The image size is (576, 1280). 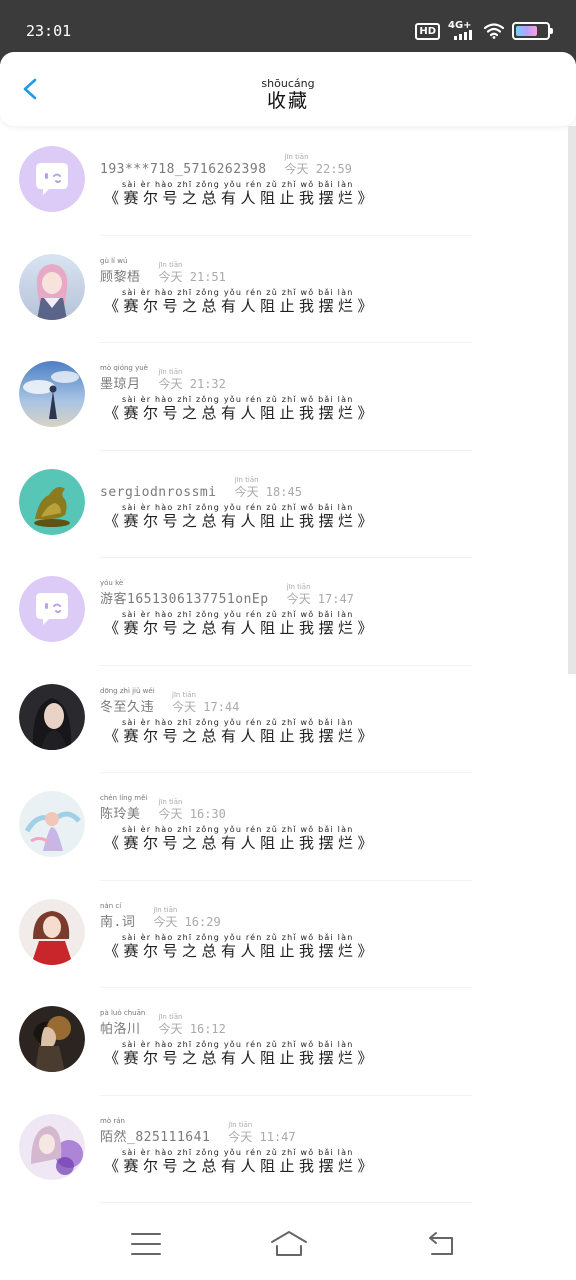 What do you see at coordinates (127, 690) in the screenshot?
I see `user-name-pinyin: dōng zhì jiǔ wéi` at bounding box center [127, 690].